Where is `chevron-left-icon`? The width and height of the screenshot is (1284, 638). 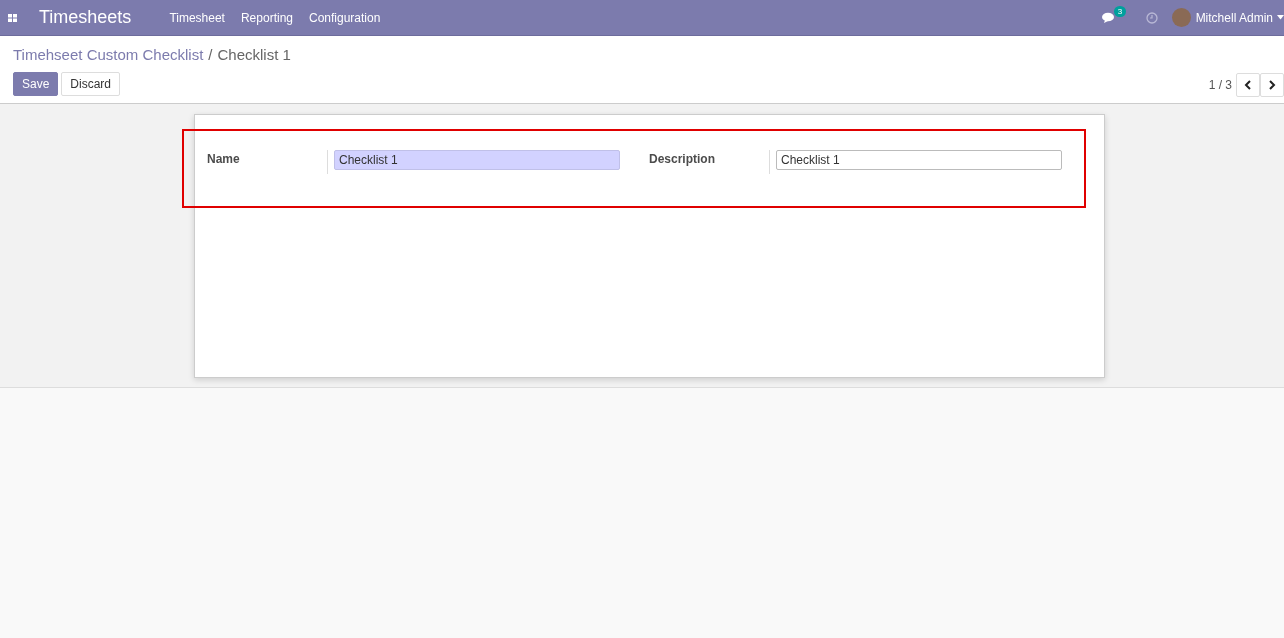
chevron-left-icon is located at coordinates (1248, 85).